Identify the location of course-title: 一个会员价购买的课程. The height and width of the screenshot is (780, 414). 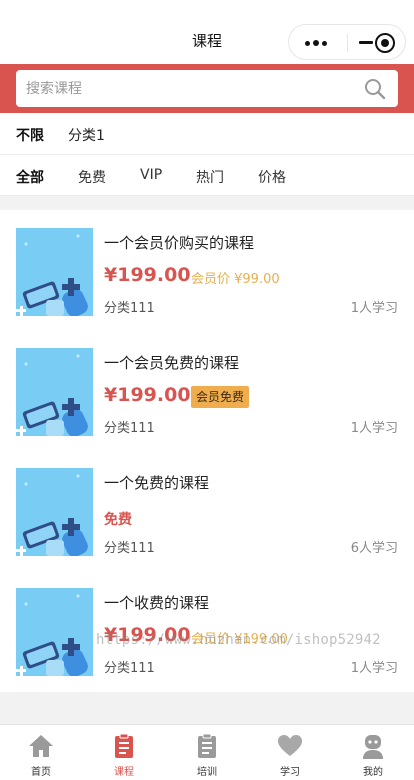
(179, 243).